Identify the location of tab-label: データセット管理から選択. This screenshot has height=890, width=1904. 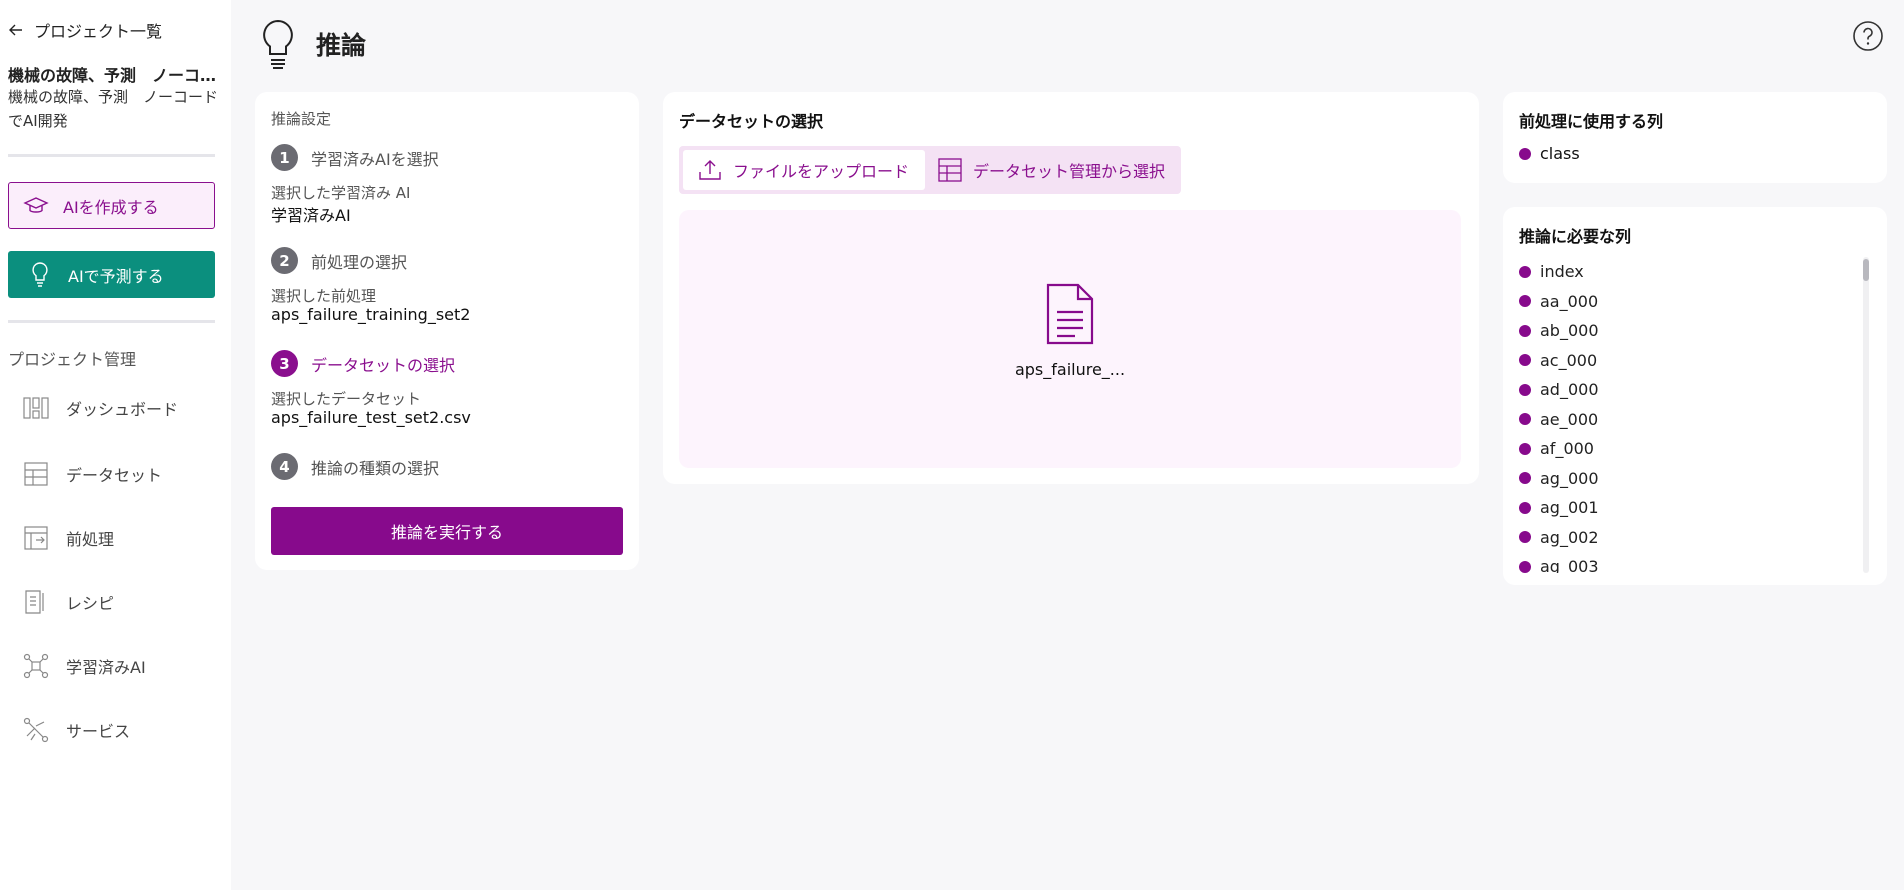
(1069, 171).